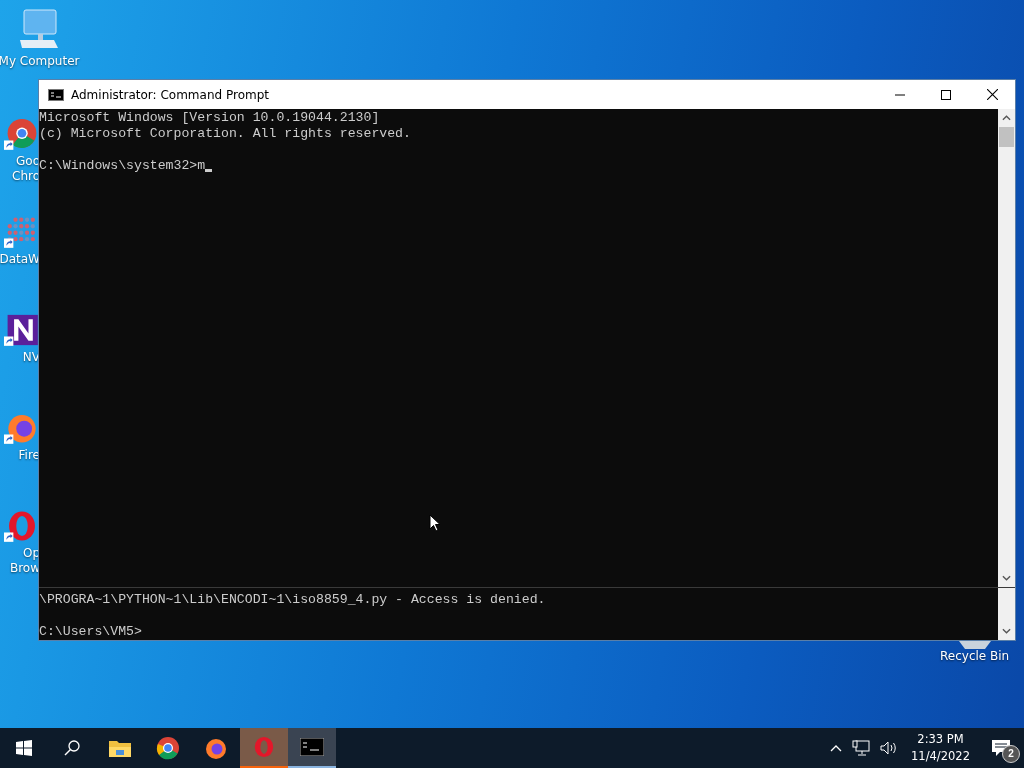 The height and width of the screenshot is (768, 1024). What do you see at coordinates (940, 748) in the screenshot?
I see `clock: 2:33 PM 11/4/2022` at bounding box center [940, 748].